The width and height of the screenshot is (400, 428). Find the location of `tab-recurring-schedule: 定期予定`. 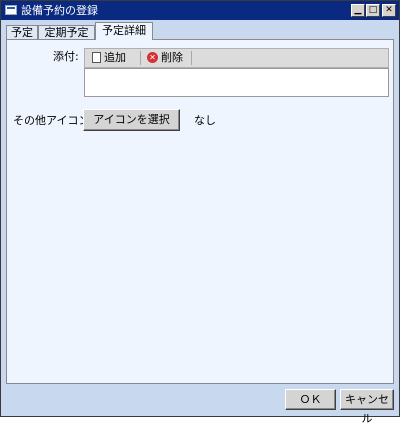

tab-recurring-schedule: 定期予定 is located at coordinates (66, 32).